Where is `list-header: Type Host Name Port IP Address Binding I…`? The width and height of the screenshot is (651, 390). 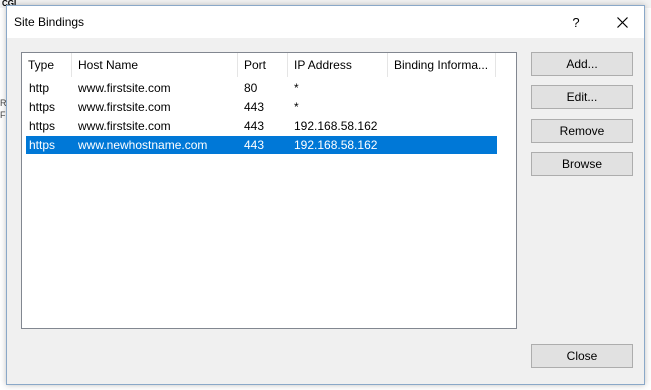 list-header: Type Host Name Port IP Address Binding I… is located at coordinates (269, 65).